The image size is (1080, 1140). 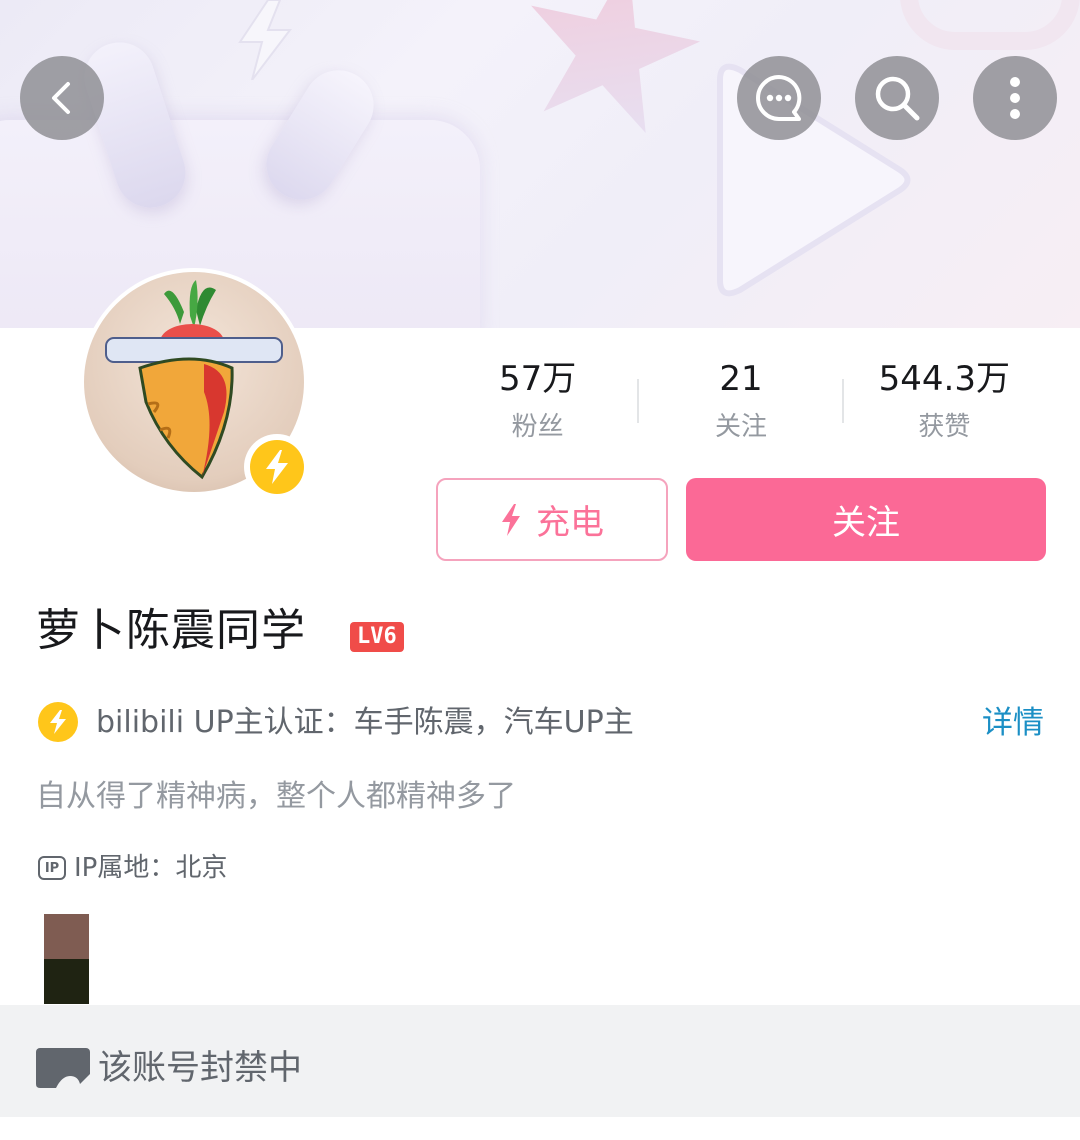 What do you see at coordinates (538, 379) in the screenshot?
I see `stat-value: 57万` at bounding box center [538, 379].